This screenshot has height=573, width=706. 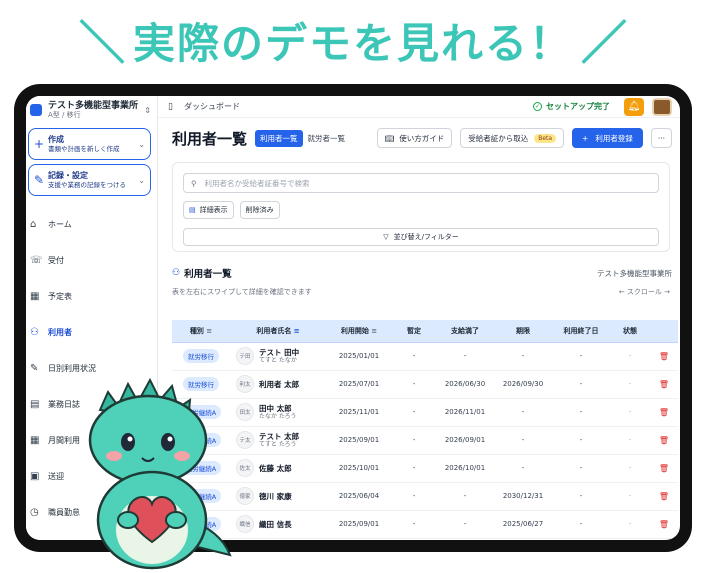 I want to click on topbar: ▯ ダッシュボード ✓ セットアップ完了 🔔︎, so click(x=419, y=107).